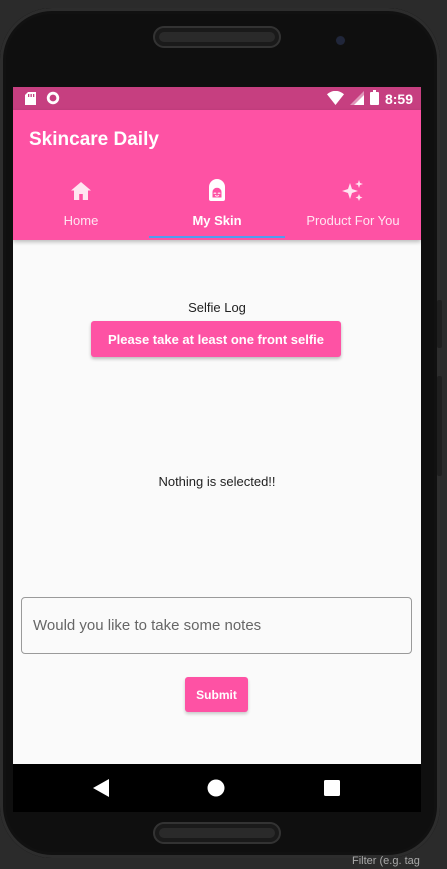 The image size is (447, 869). I want to click on power-button, so click(439, 426).